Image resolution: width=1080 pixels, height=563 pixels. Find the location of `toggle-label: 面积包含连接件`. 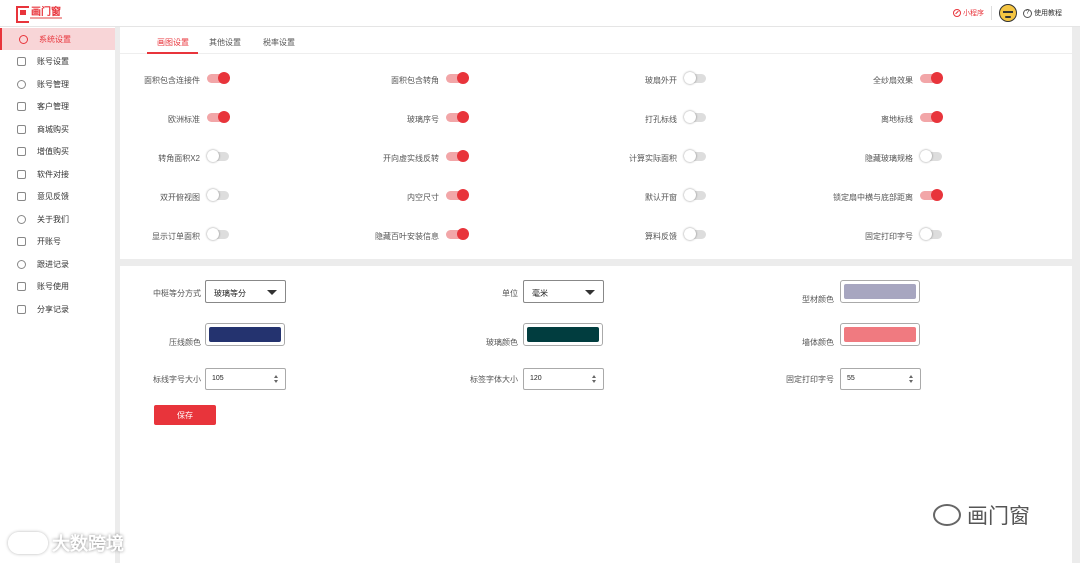

toggle-label: 面积包含连接件 is located at coordinates (172, 80).